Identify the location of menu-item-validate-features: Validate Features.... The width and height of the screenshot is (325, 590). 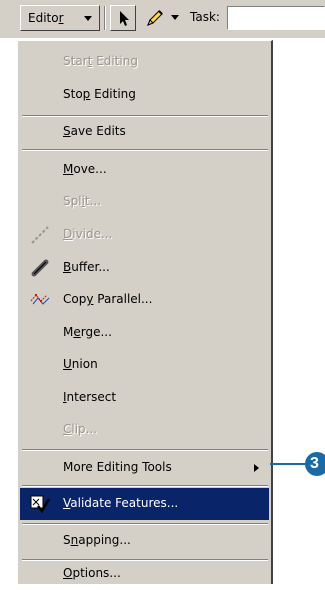
(144, 504).